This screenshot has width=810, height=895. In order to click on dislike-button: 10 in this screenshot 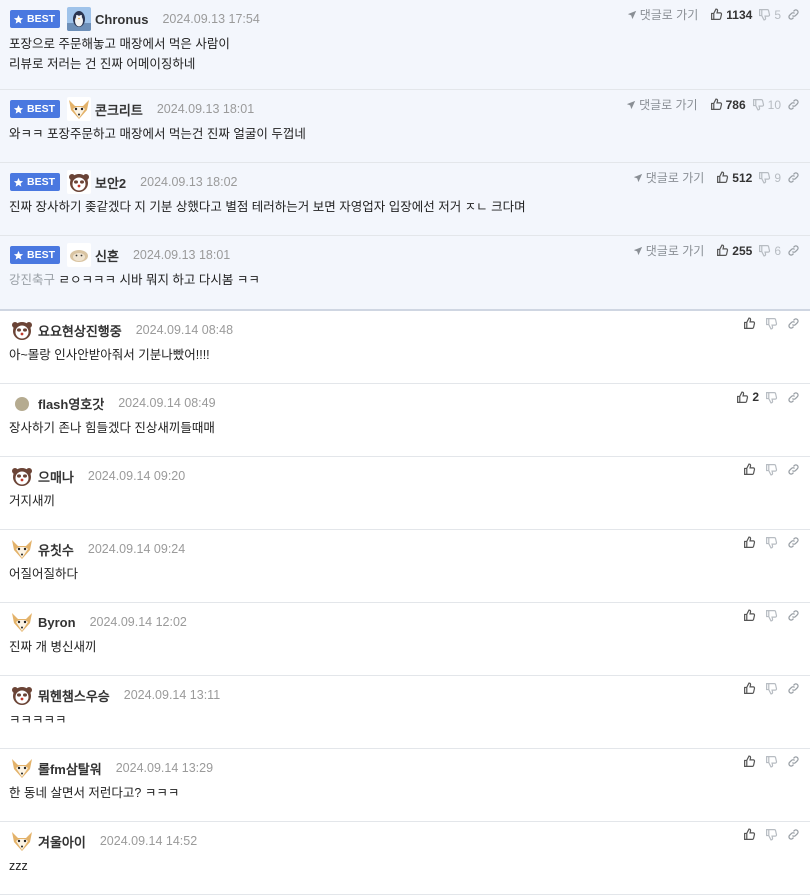, I will do `click(766, 105)`.